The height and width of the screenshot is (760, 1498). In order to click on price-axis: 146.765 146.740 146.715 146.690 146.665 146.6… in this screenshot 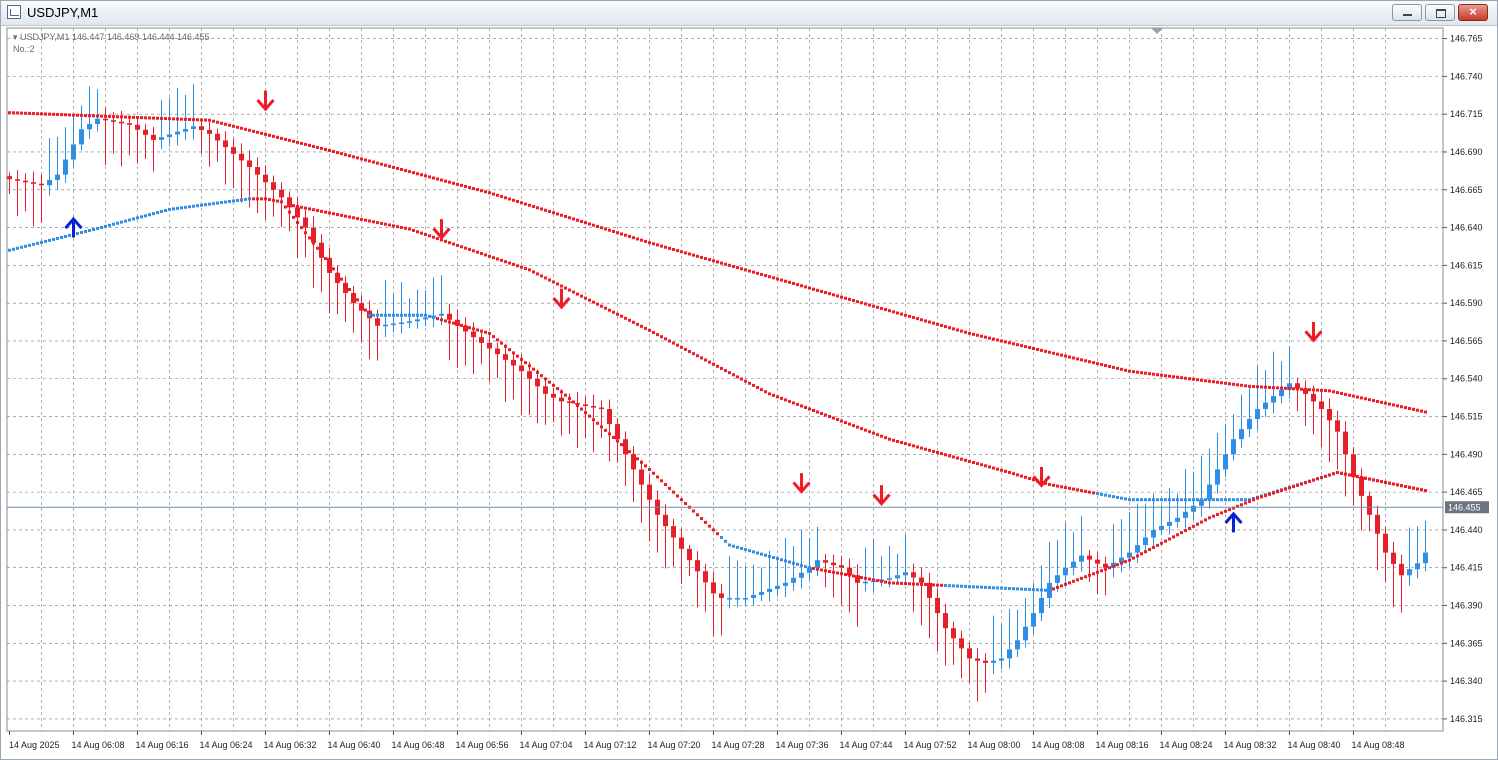, I will do `click(1463, 379)`.